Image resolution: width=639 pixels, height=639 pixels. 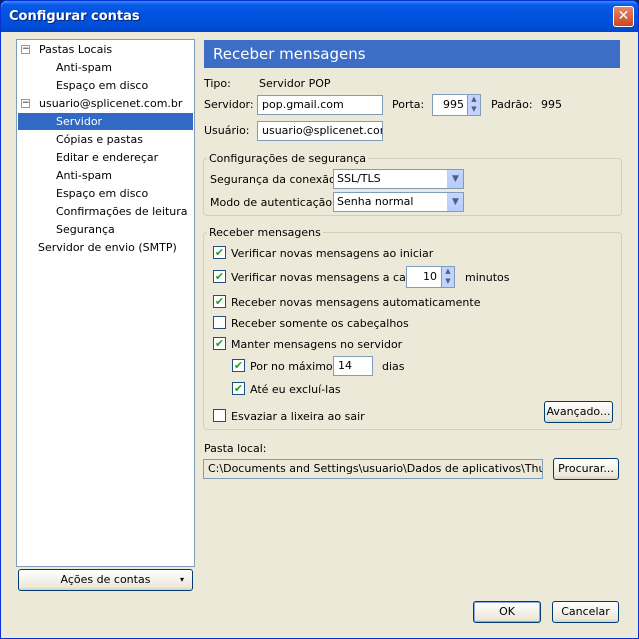 I want to click on default-port-value: 995, so click(x=551, y=104).